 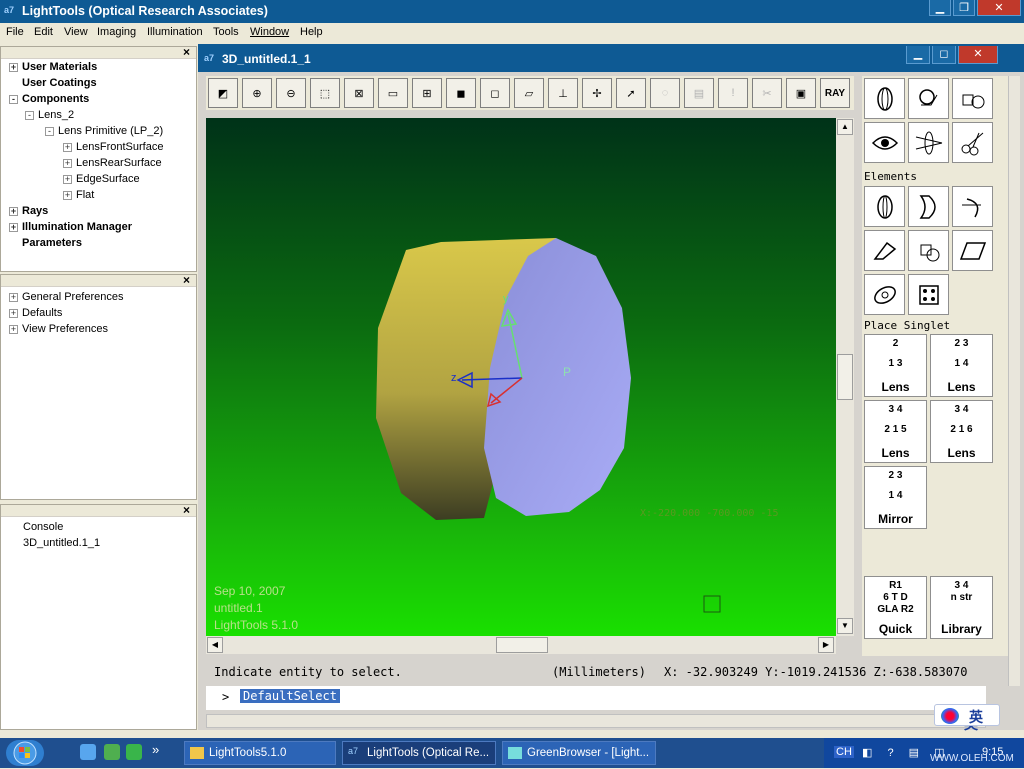 I want to click on horizontal-scroll-thumb, so click(x=522, y=645).